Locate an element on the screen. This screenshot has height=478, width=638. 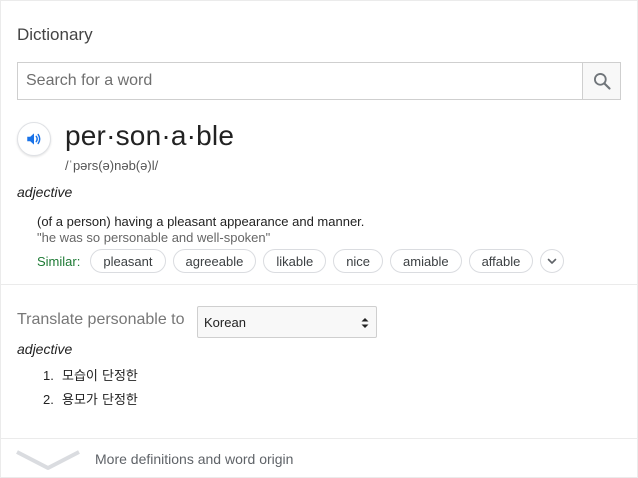
phonetic-spelling: /ˈpərs(ə)nəb(ə)l/ is located at coordinates (112, 165).